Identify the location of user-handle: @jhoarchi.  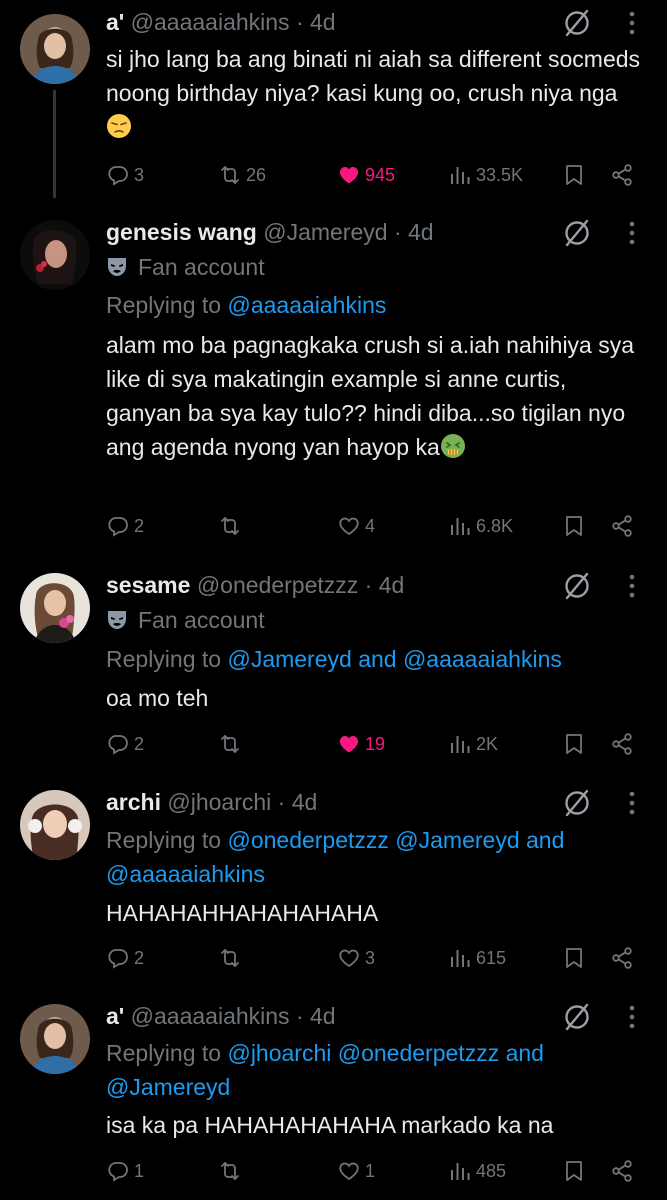
(219, 802).